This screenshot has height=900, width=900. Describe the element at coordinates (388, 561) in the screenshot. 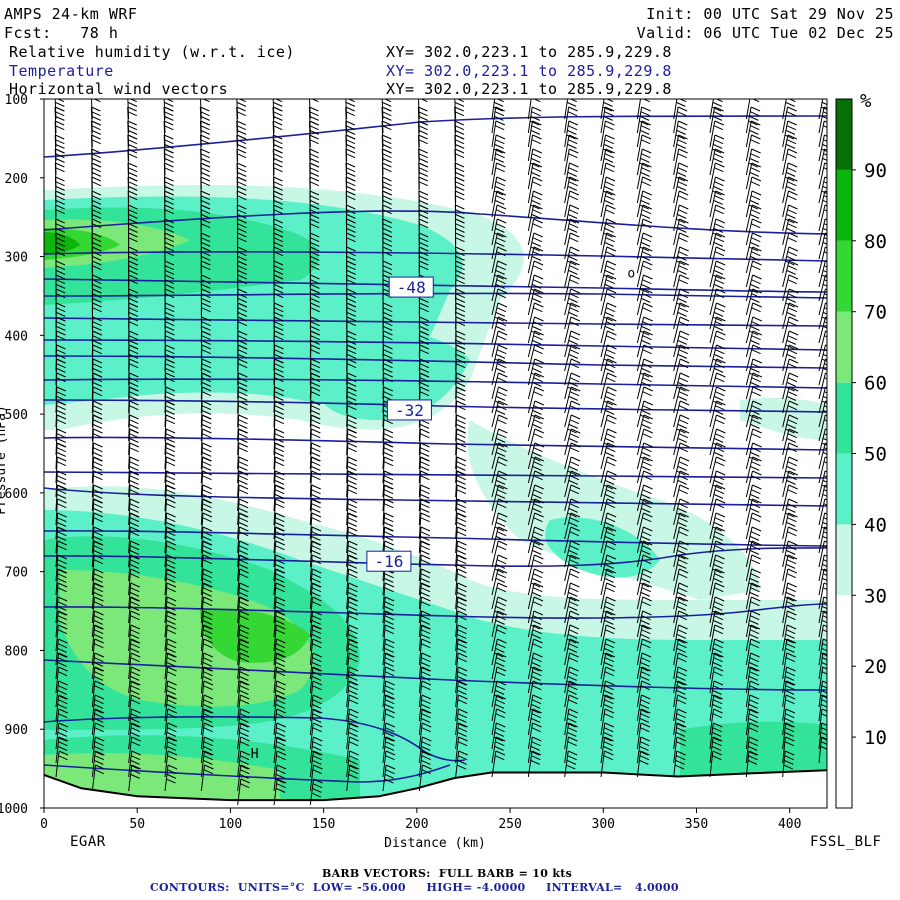

I see `temperature-label: -16` at that location.